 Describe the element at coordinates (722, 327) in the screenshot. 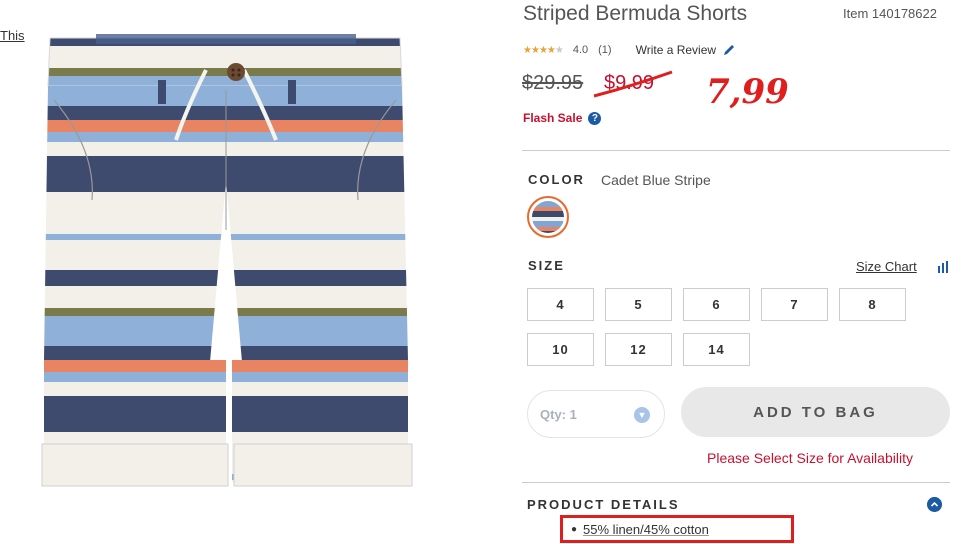

I see `size-options: 4 5 6 7 8 10 12 14` at that location.